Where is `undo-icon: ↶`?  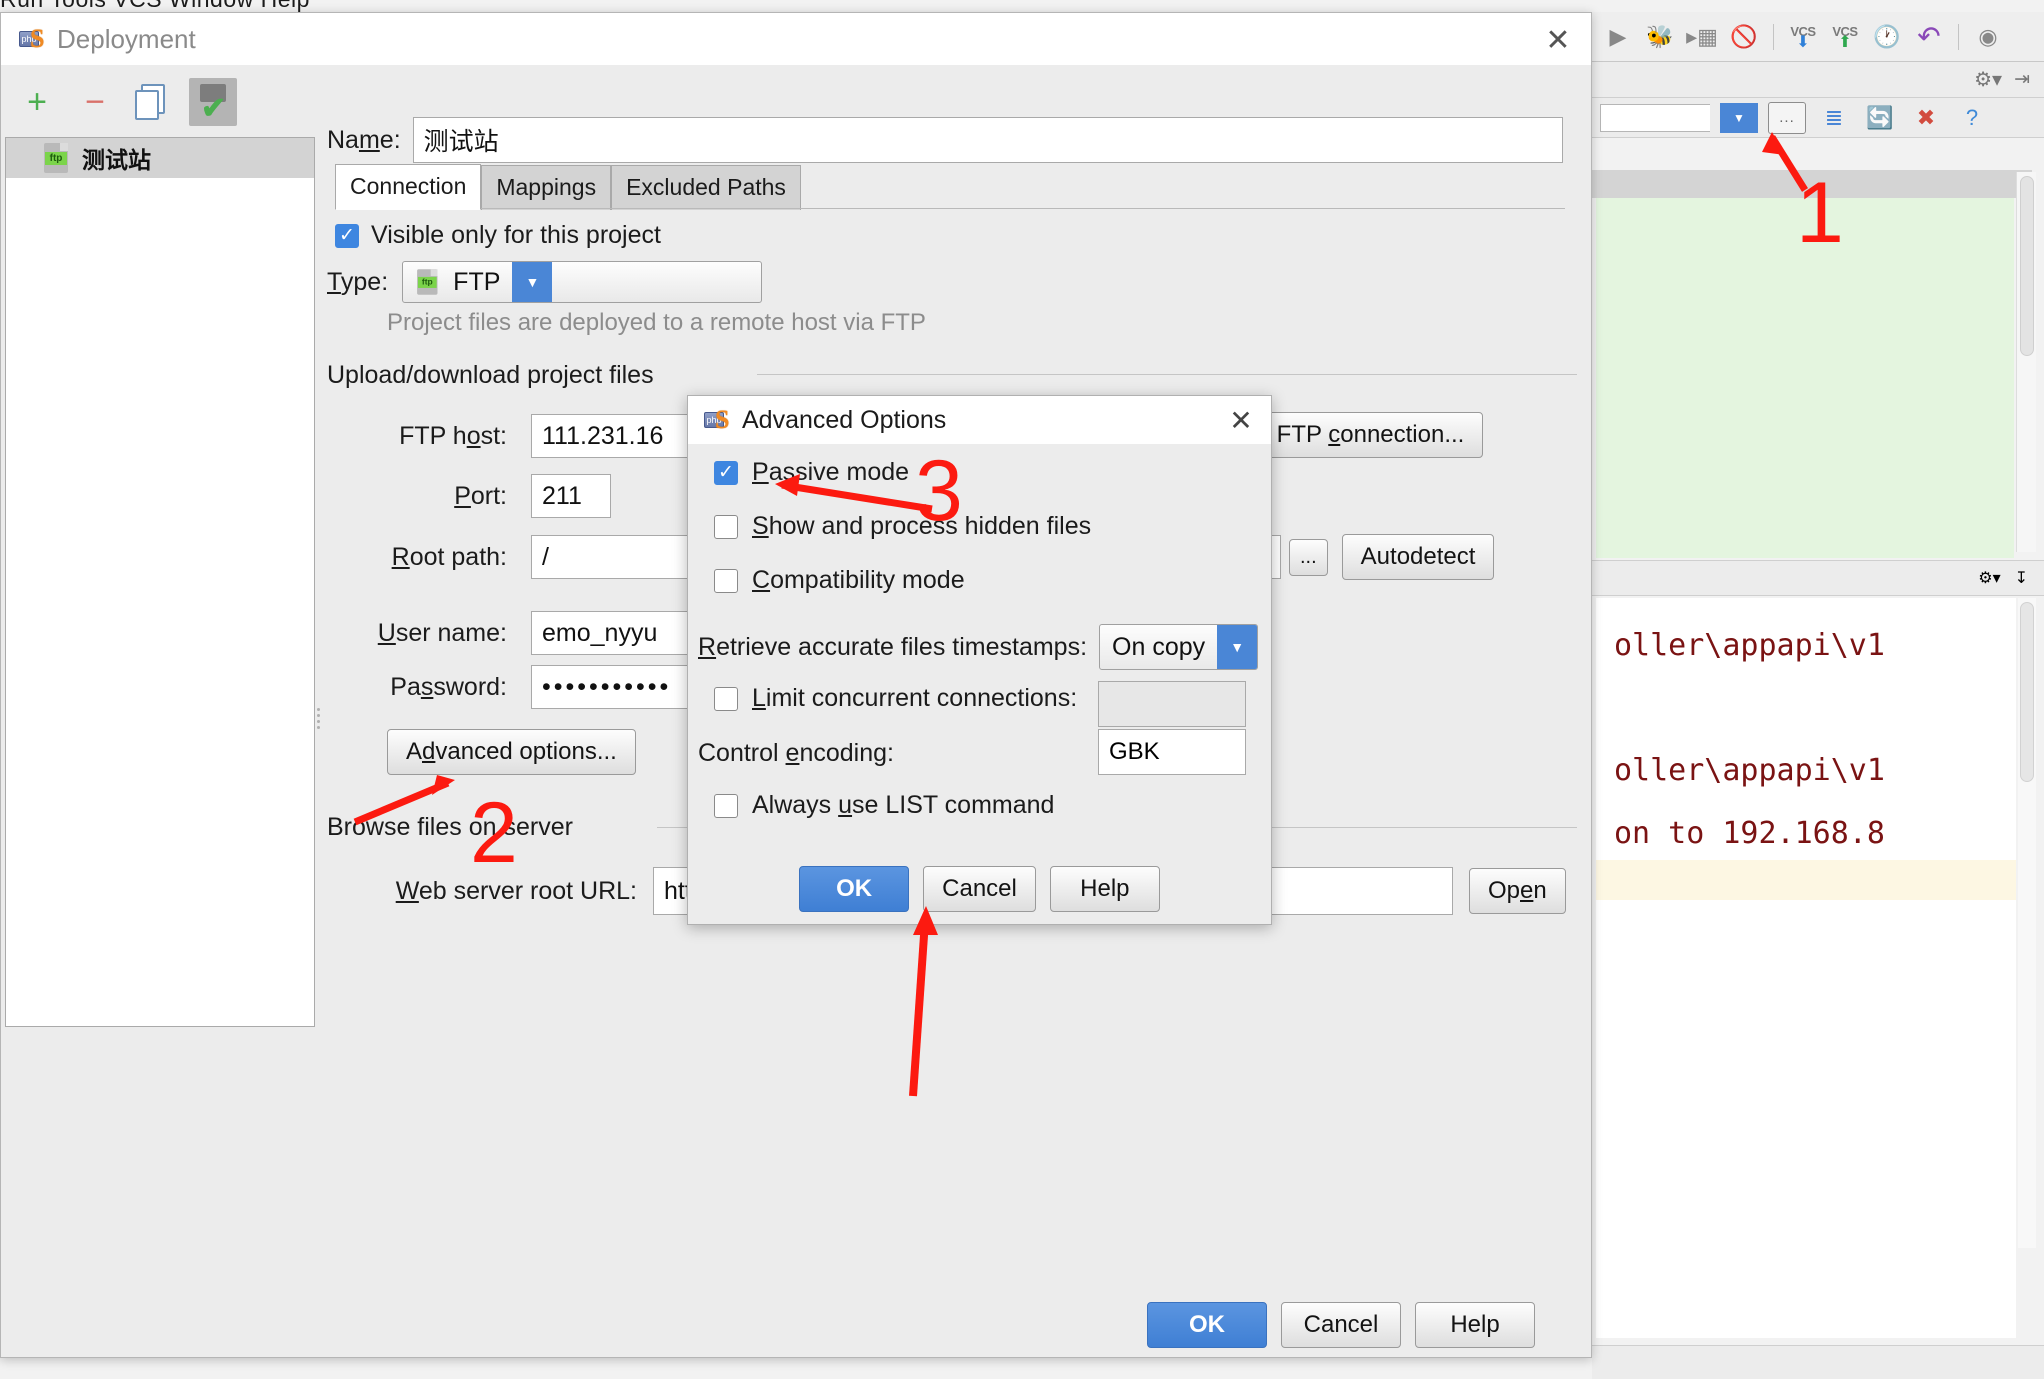 undo-icon: ↶ is located at coordinates (1929, 37).